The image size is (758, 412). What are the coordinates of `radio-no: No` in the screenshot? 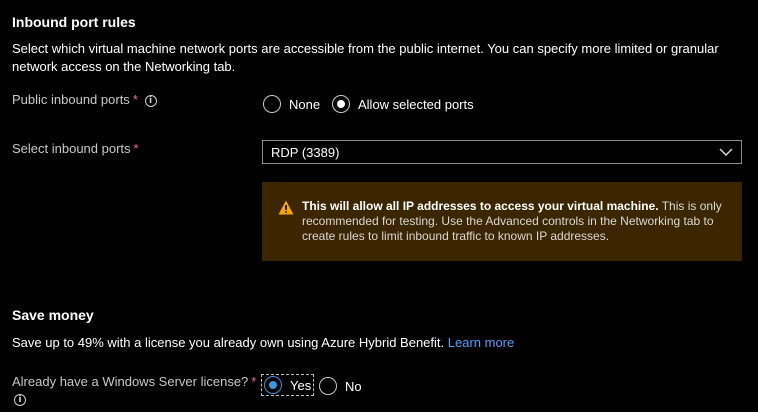 It's located at (340, 386).